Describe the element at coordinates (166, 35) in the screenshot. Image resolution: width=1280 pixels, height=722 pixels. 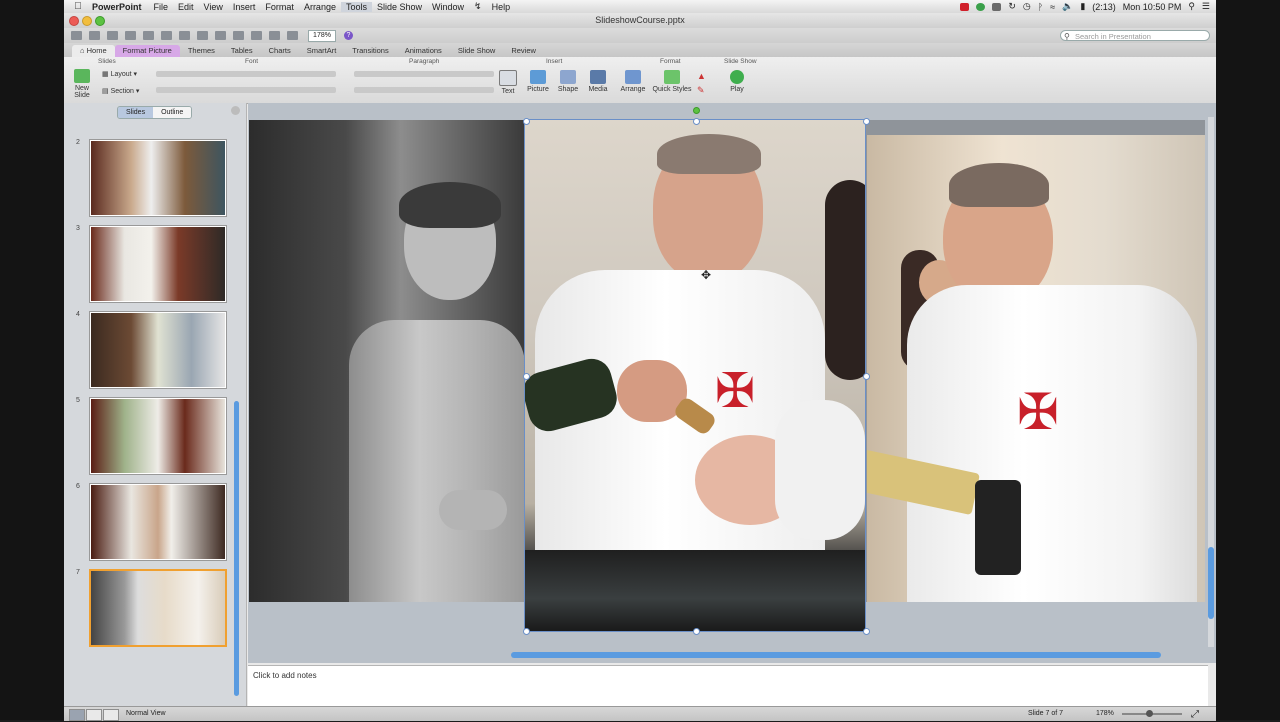
I see `cut-icon` at that location.